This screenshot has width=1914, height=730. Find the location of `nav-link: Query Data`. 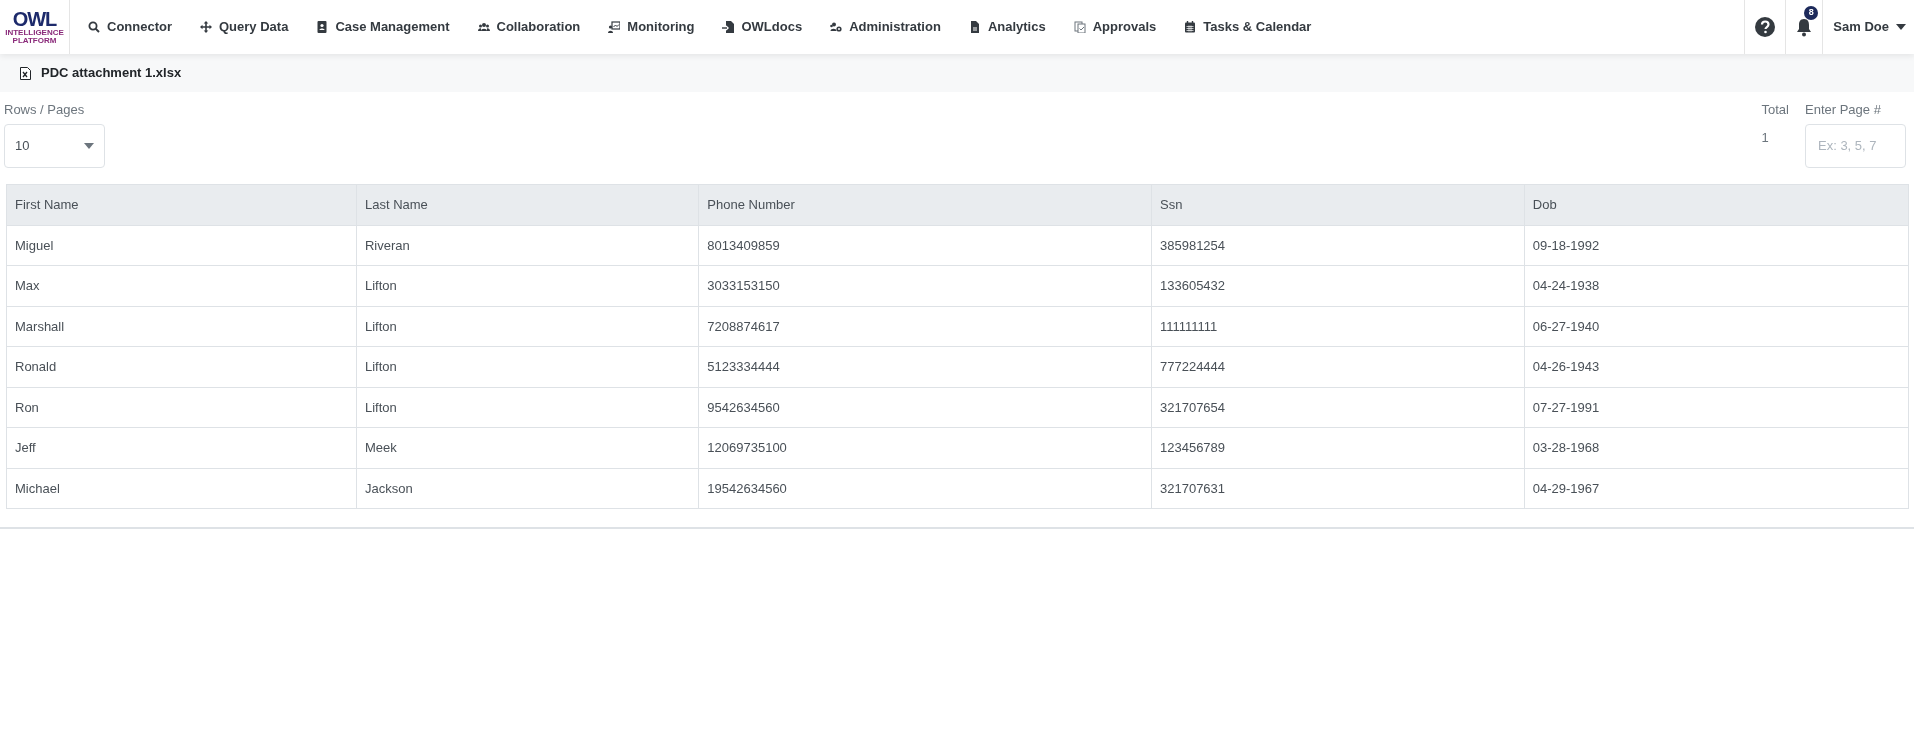

nav-link: Query Data is located at coordinates (244, 27).